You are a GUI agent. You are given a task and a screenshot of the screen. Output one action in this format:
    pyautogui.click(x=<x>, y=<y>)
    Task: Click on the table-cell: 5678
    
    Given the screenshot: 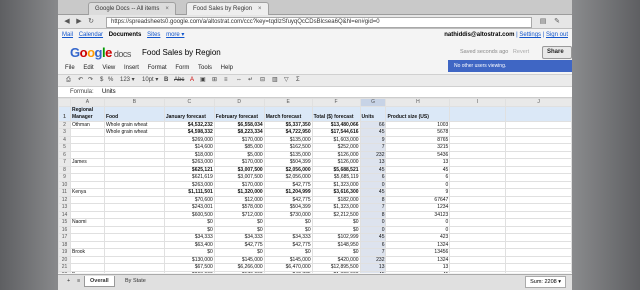 What is the action you would take?
    pyautogui.click(x=418, y=132)
    